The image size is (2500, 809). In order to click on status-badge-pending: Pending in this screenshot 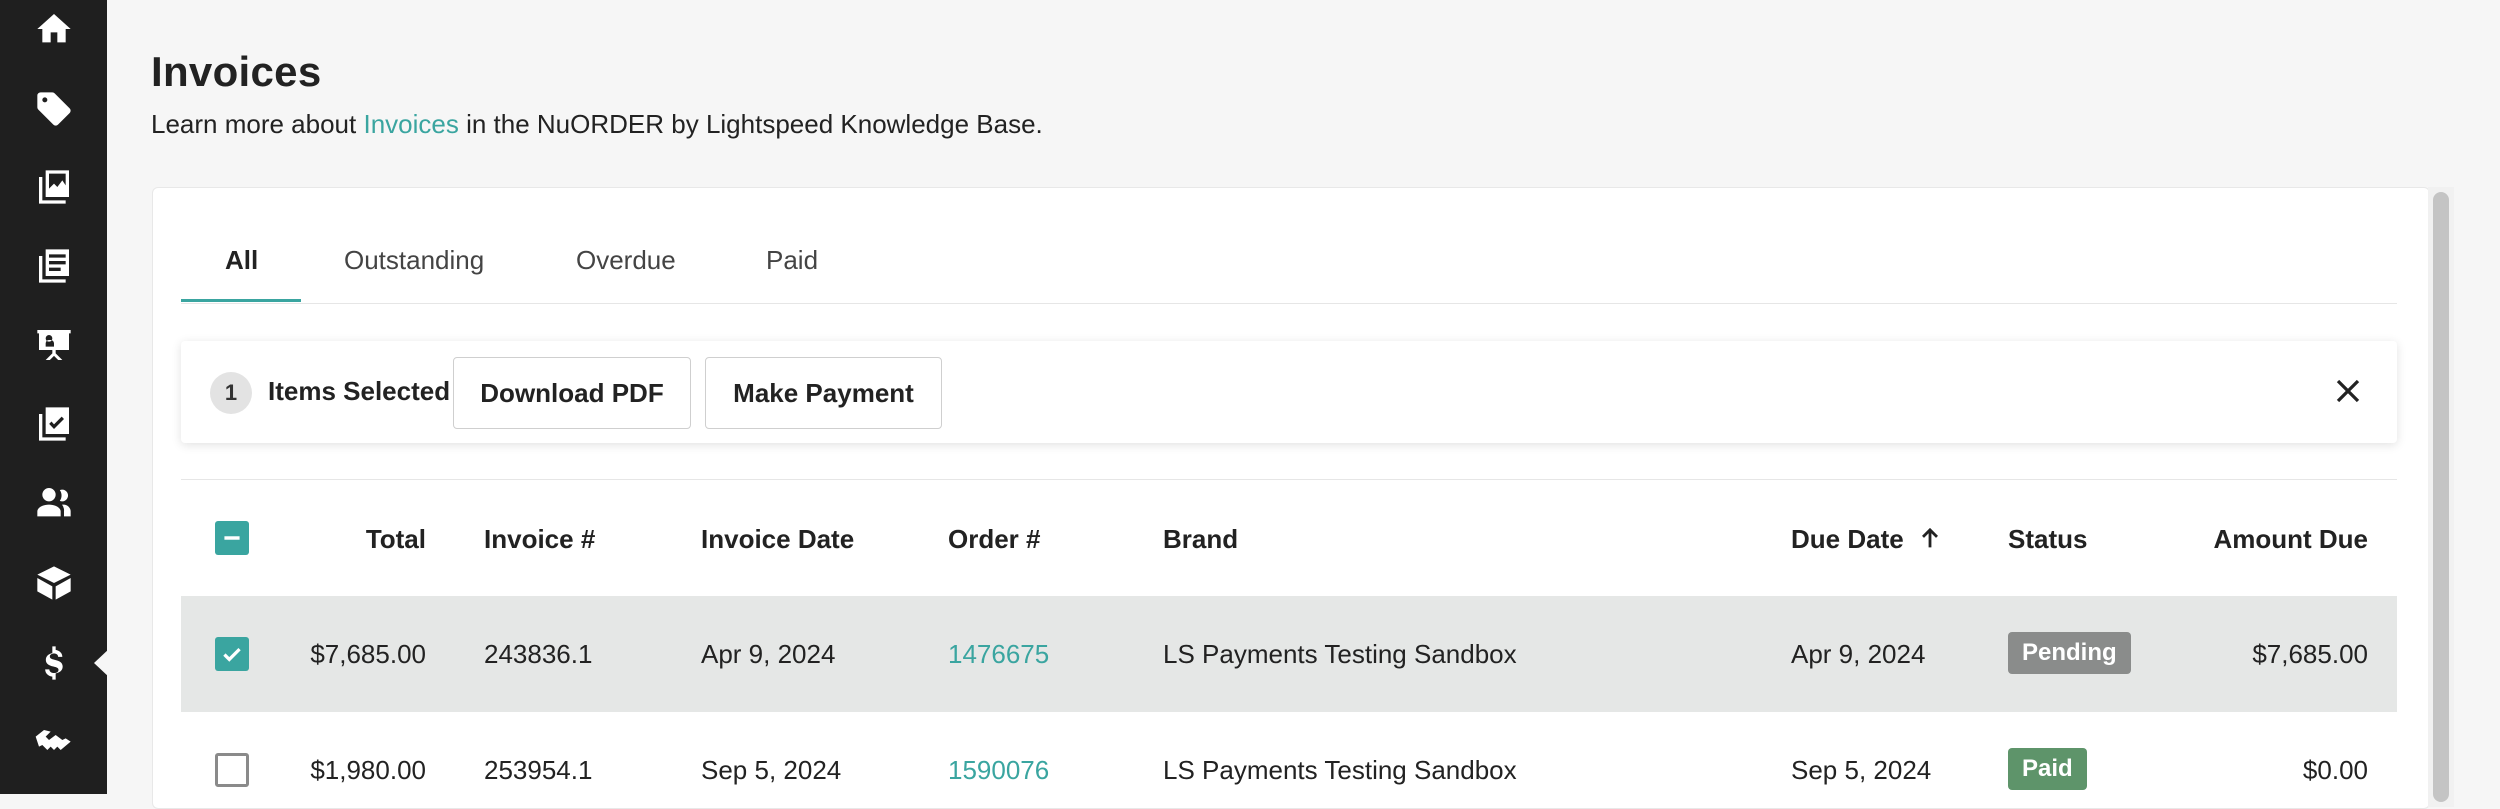, I will do `click(2069, 653)`.